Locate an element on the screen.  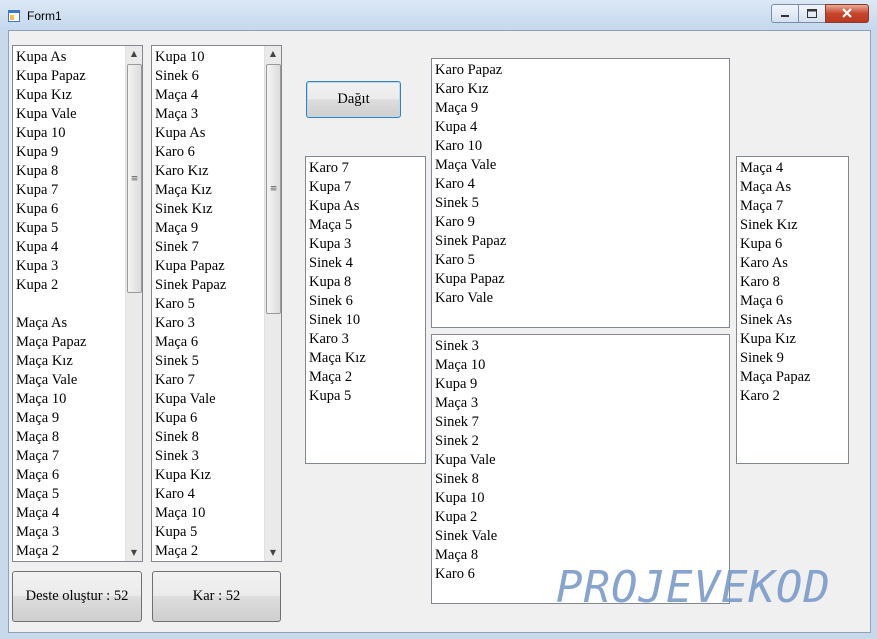
deck-list-item: Kupa 8 is located at coordinates (79, 171).